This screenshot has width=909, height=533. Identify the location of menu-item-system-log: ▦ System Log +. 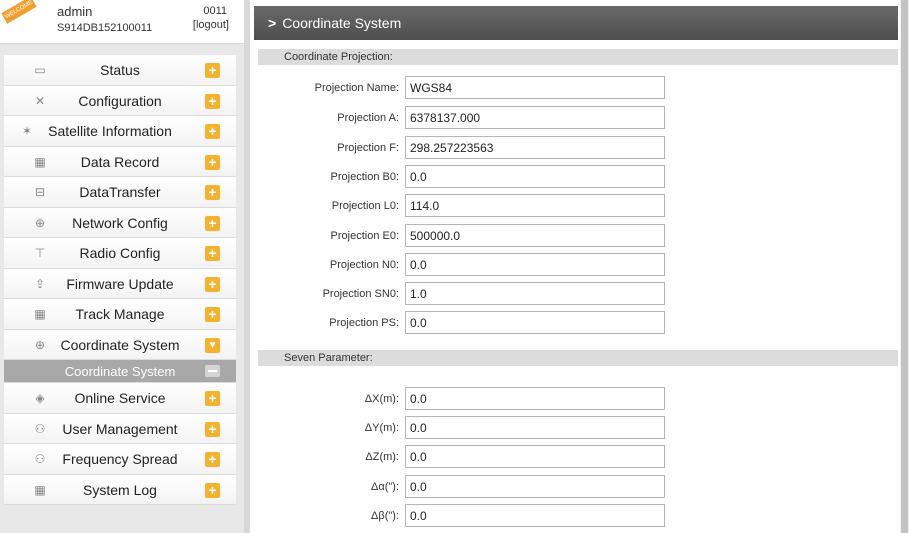
(120, 489).